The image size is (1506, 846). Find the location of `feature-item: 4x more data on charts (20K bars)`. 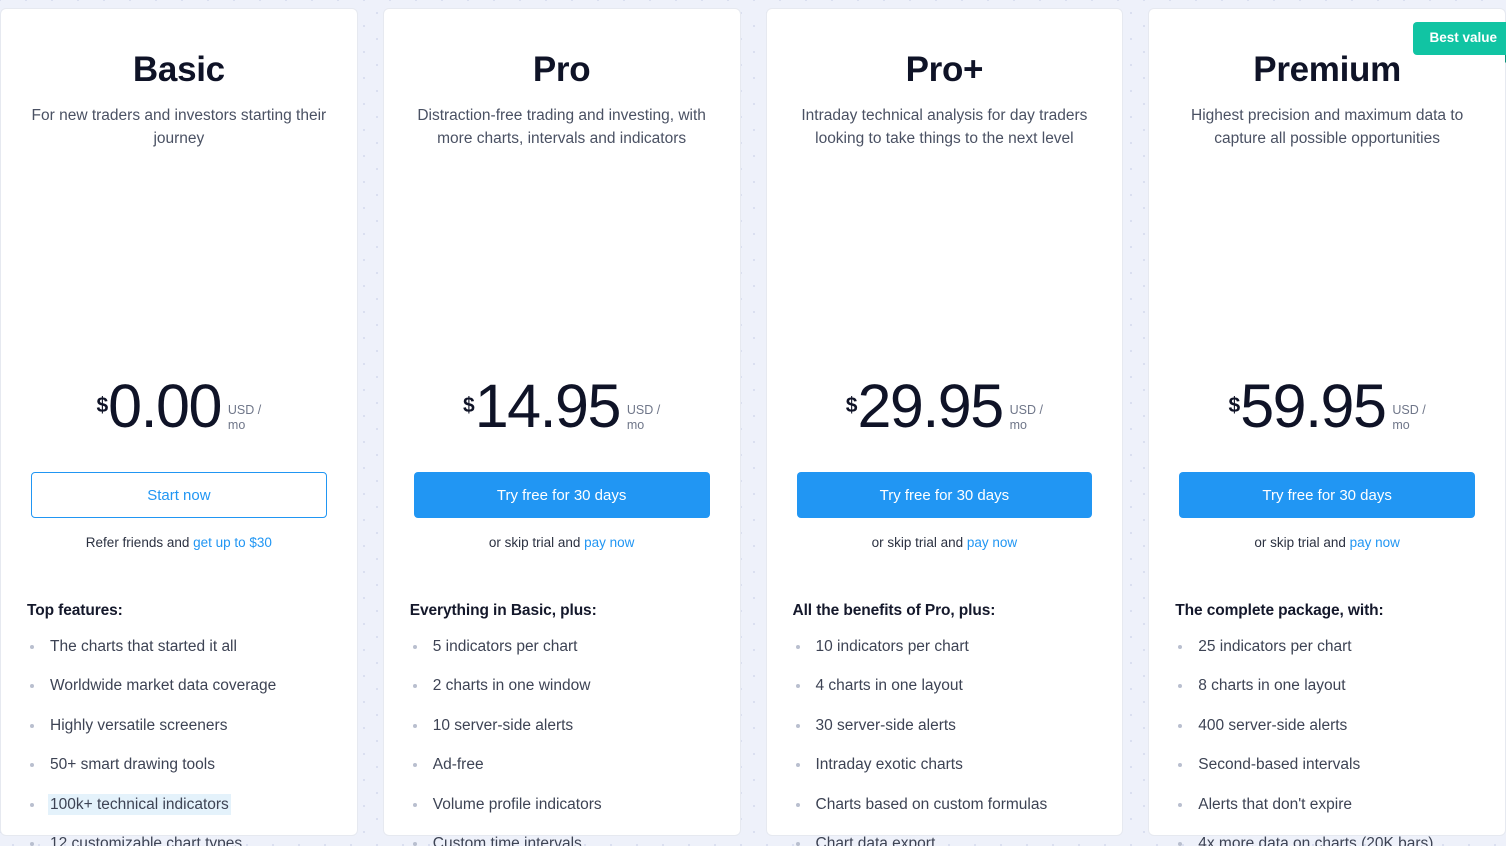

feature-item: 4x more data on charts (20K bars) is located at coordinates (1327, 840).